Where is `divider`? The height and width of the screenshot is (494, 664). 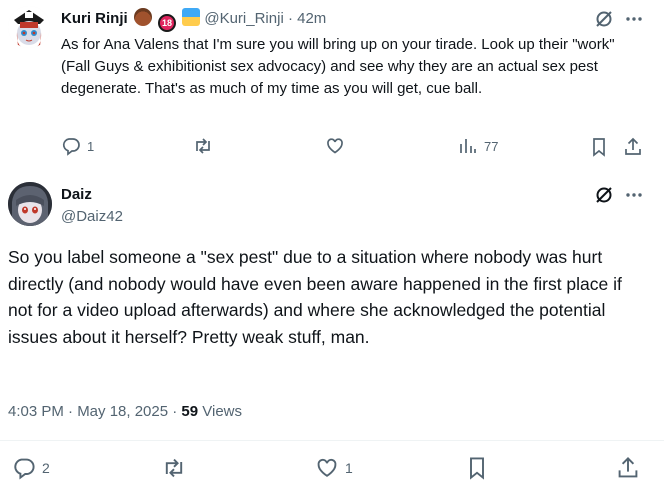 divider is located at coordinates (332, 440).